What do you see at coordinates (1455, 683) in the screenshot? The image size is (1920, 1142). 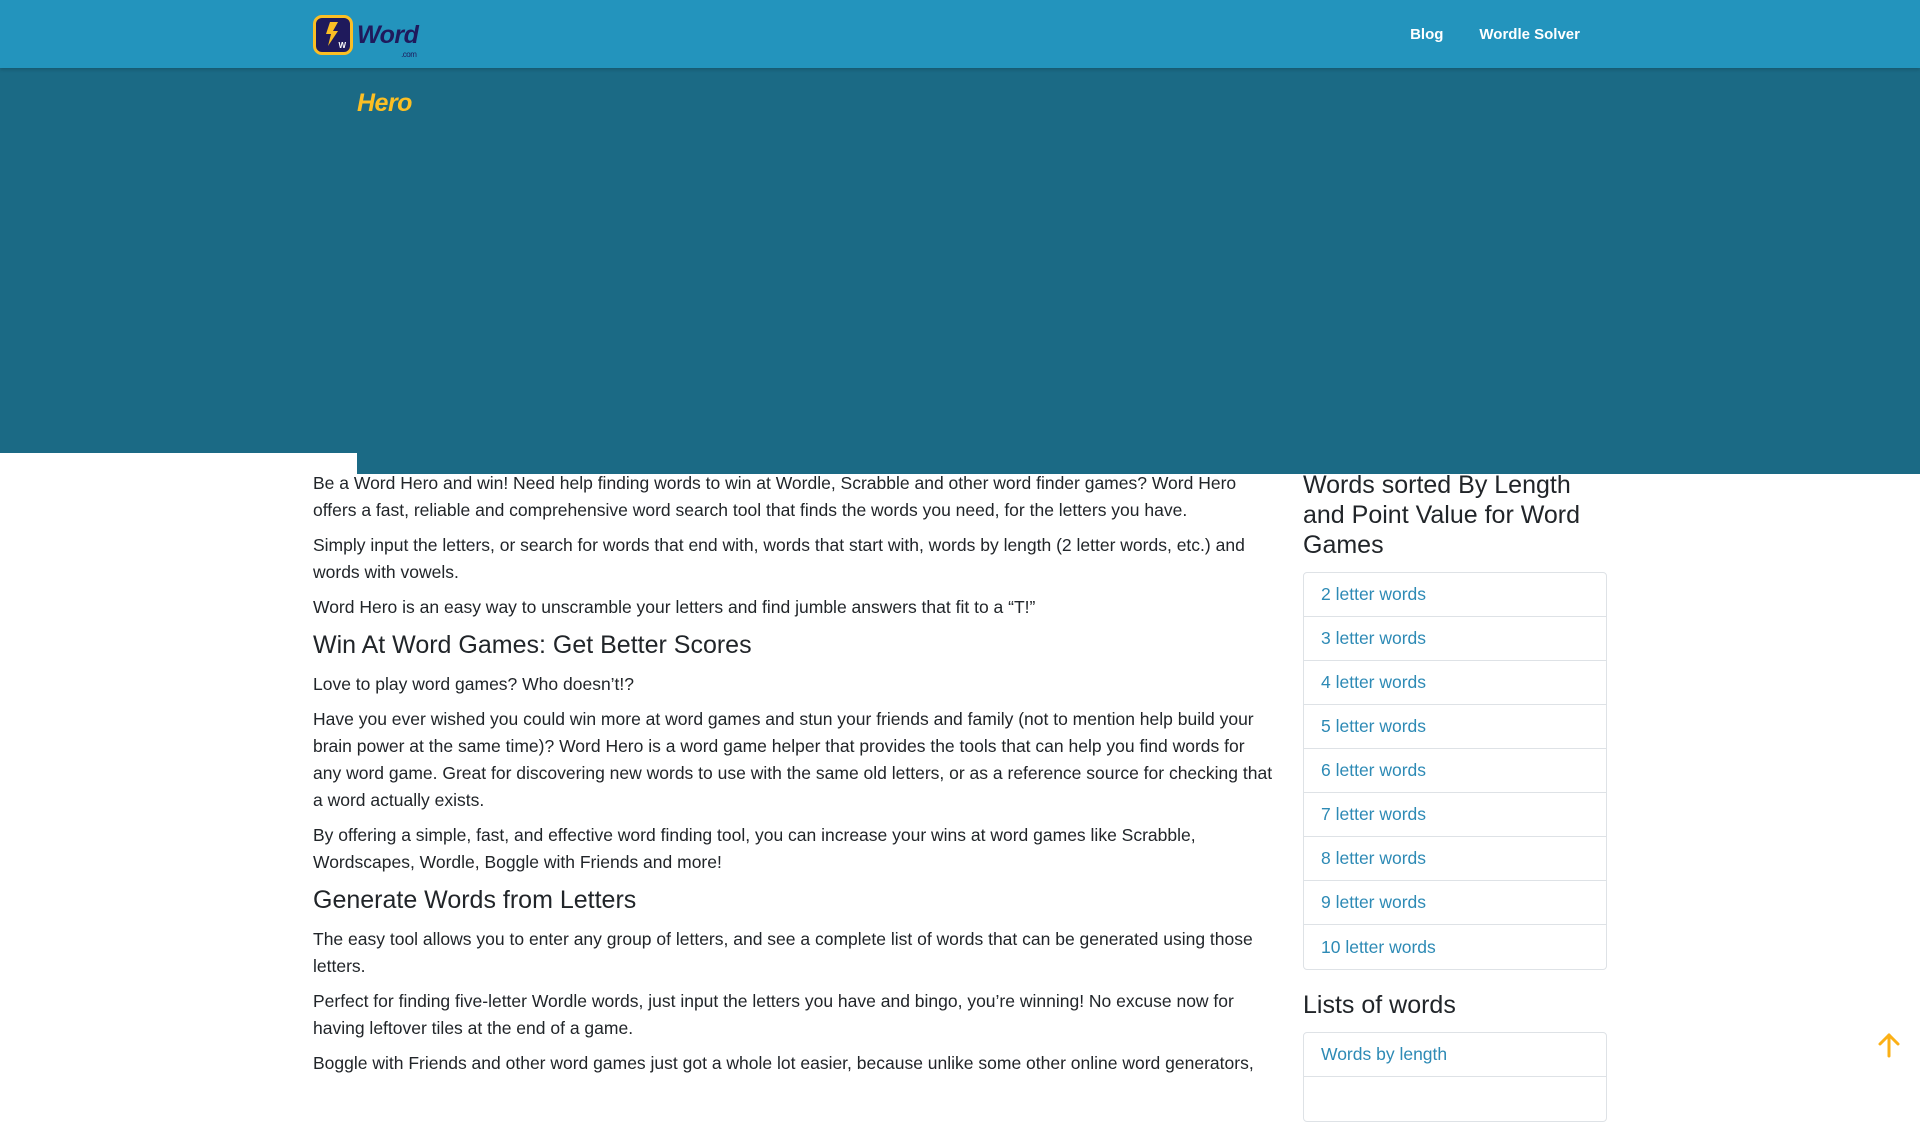 I see `sidebar-link-4-letter: 4 letter words` at bounding box center [1455, 683].